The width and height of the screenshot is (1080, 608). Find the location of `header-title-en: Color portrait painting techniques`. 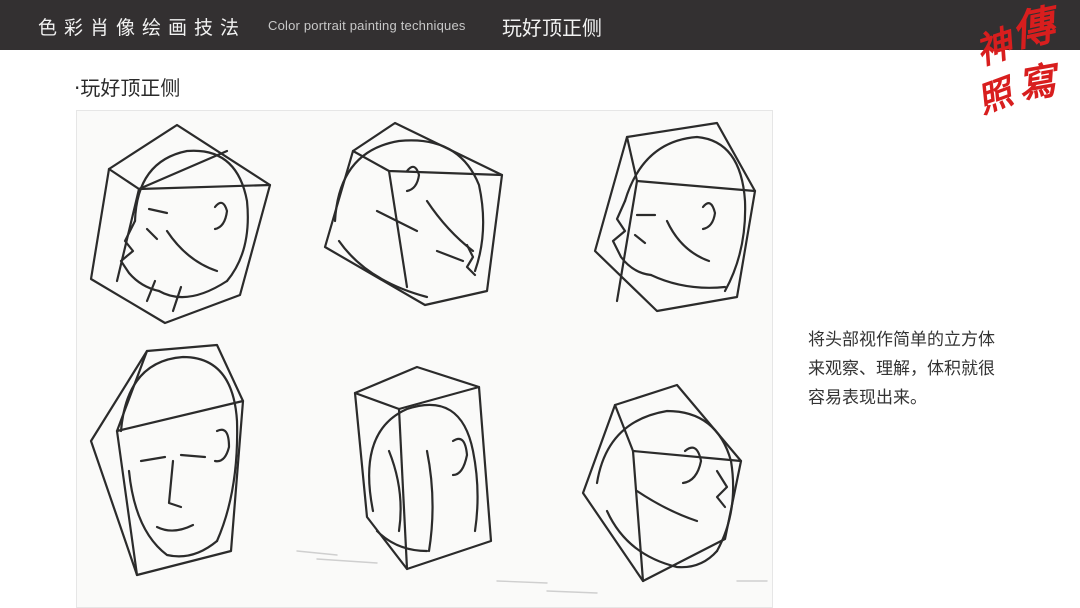

header-title-en: Color portrait painting techniques is located at coordinates (367, 25).